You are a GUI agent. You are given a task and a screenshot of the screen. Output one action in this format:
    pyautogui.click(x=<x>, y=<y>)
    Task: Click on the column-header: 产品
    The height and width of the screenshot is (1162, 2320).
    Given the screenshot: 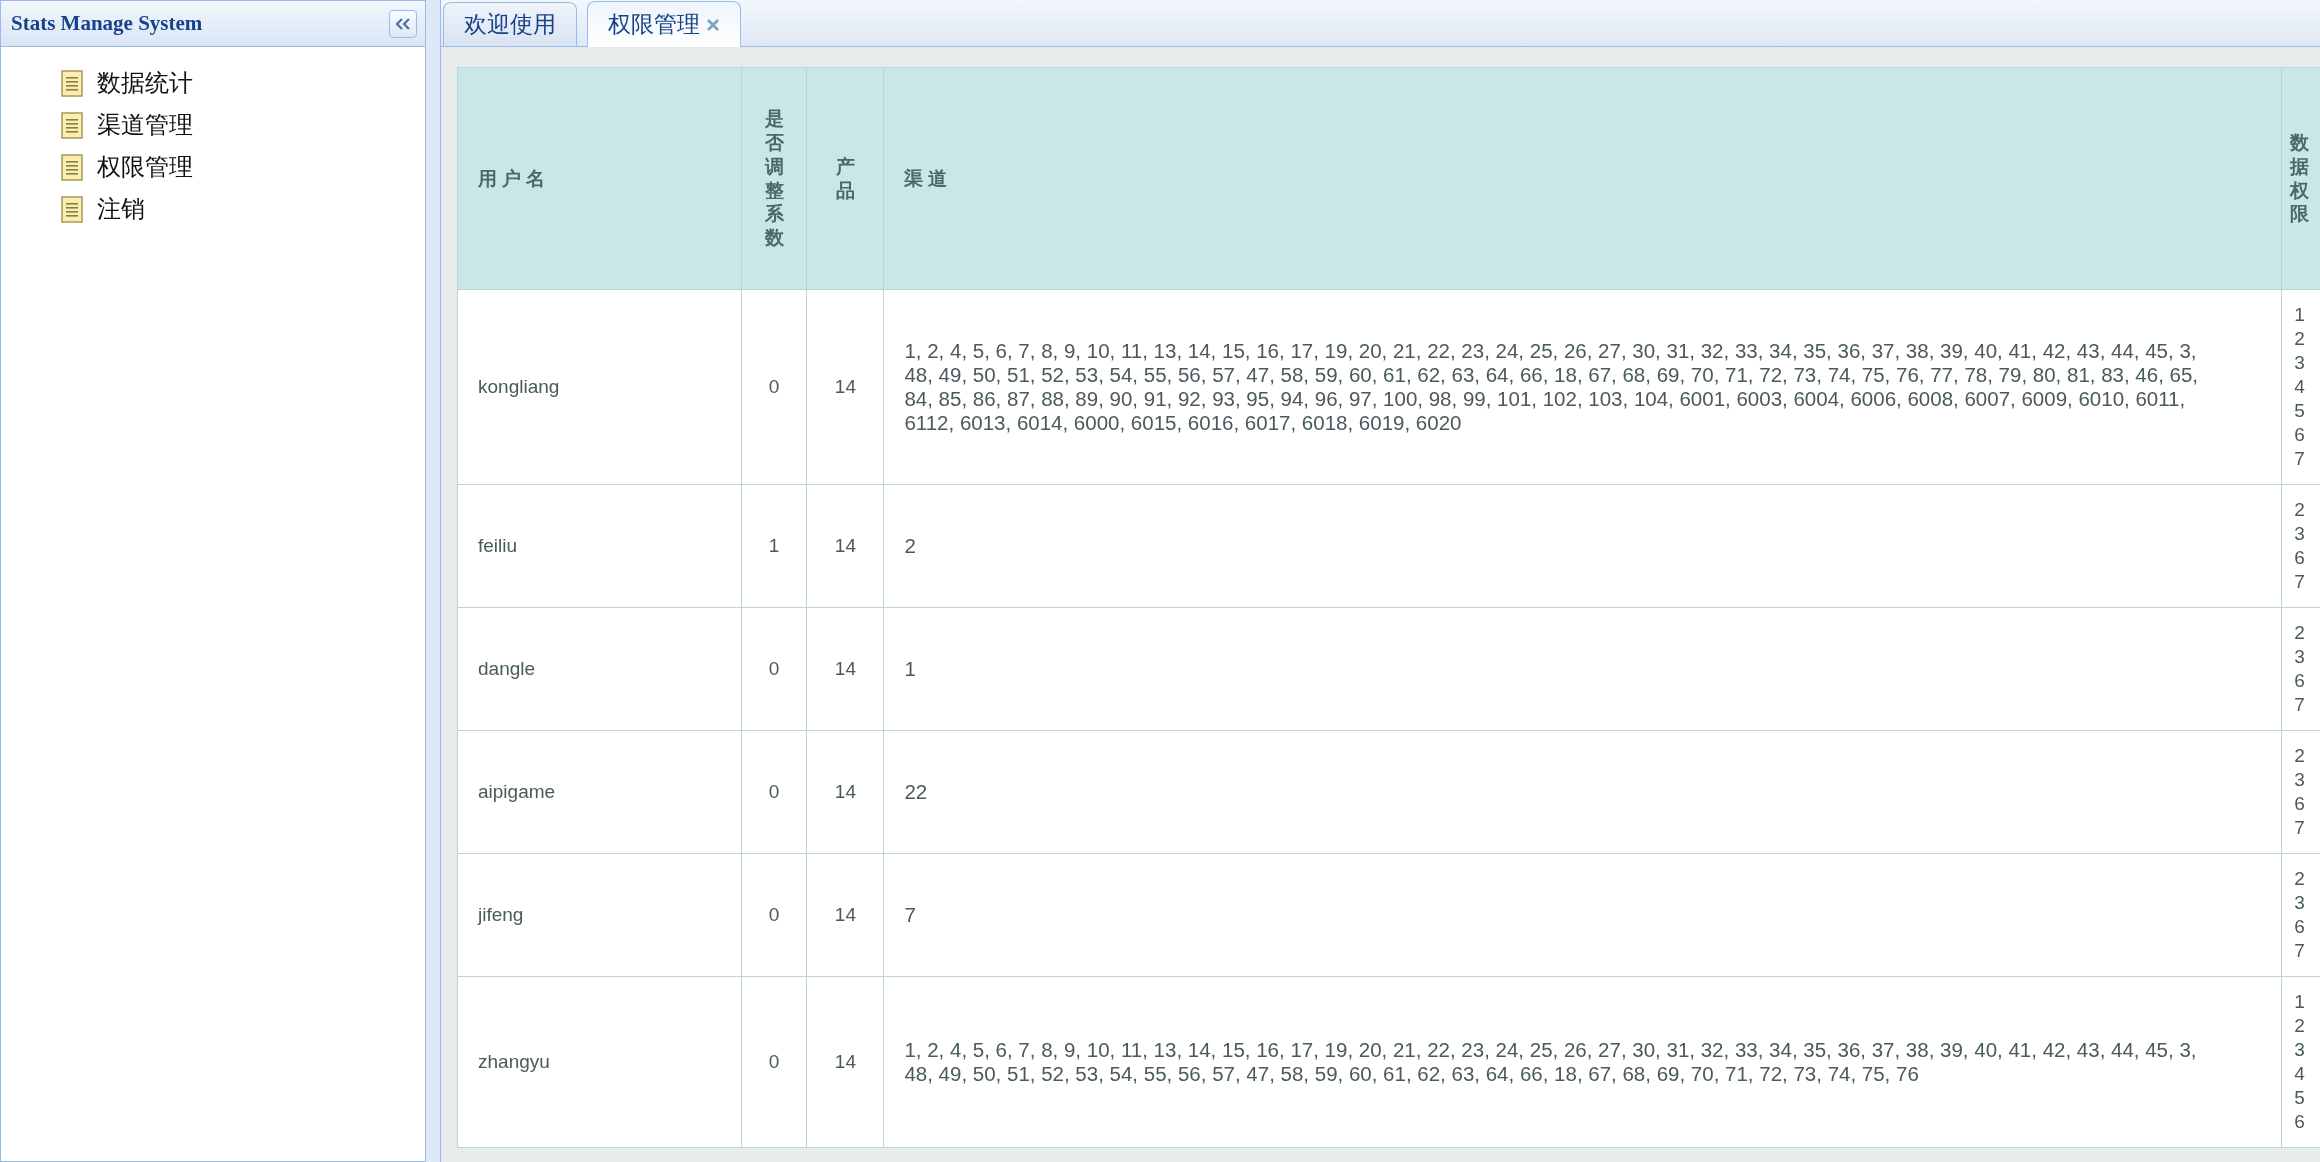 What is the action you would take?
    pyautogui.click(x=845, y=178)
    